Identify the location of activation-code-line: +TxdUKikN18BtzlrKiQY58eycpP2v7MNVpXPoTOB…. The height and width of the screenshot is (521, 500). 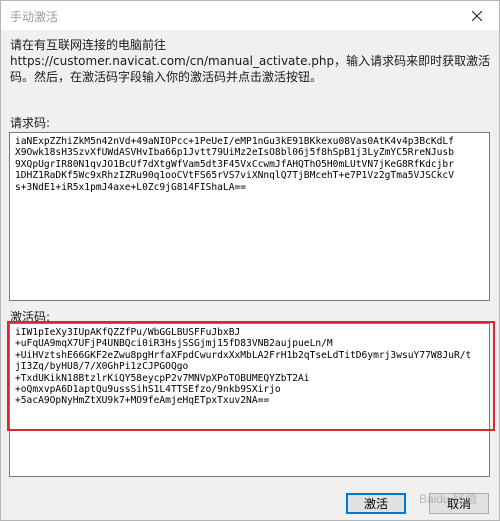
(162, 378).